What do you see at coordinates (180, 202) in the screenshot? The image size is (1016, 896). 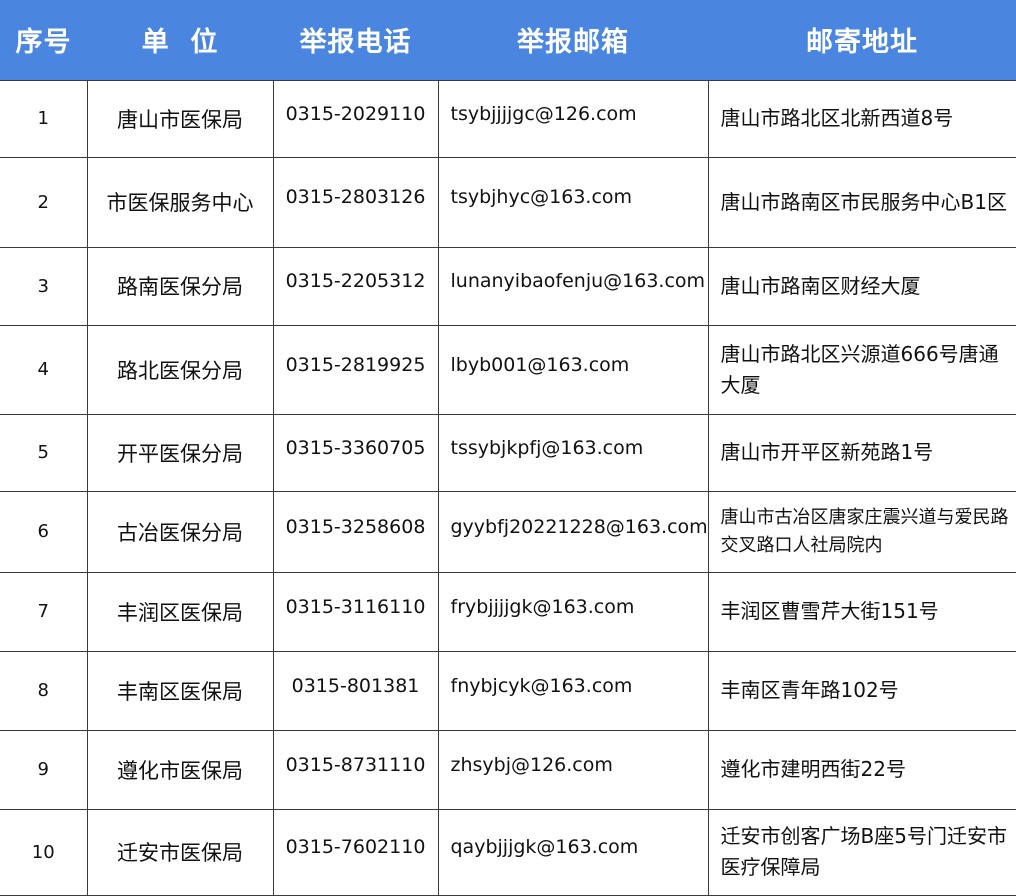 I see `cell-unit: 市医保服务中心` at bounding box center [180, 202].